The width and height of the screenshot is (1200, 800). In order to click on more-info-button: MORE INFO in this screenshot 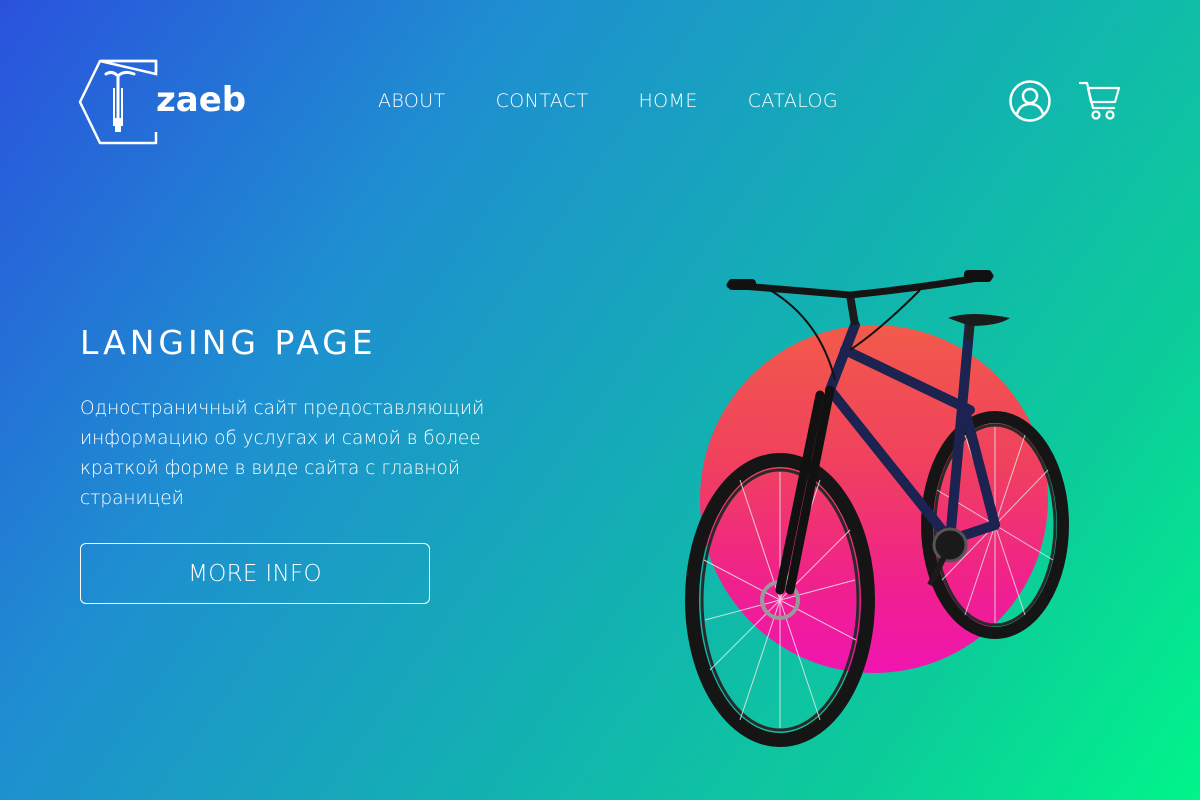, I will do `click(255, 573)`.